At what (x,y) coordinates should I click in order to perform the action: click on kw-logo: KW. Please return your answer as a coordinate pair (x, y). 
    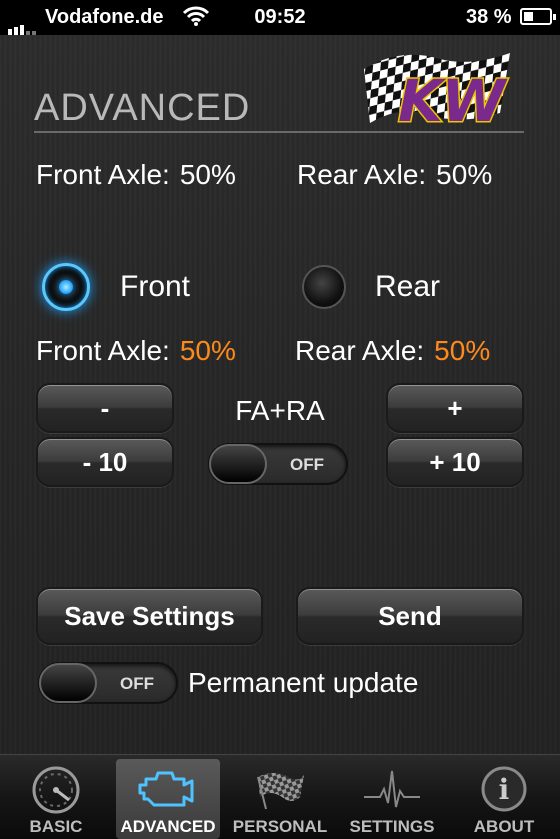
    Looking at the image, I should click on (445, 90).